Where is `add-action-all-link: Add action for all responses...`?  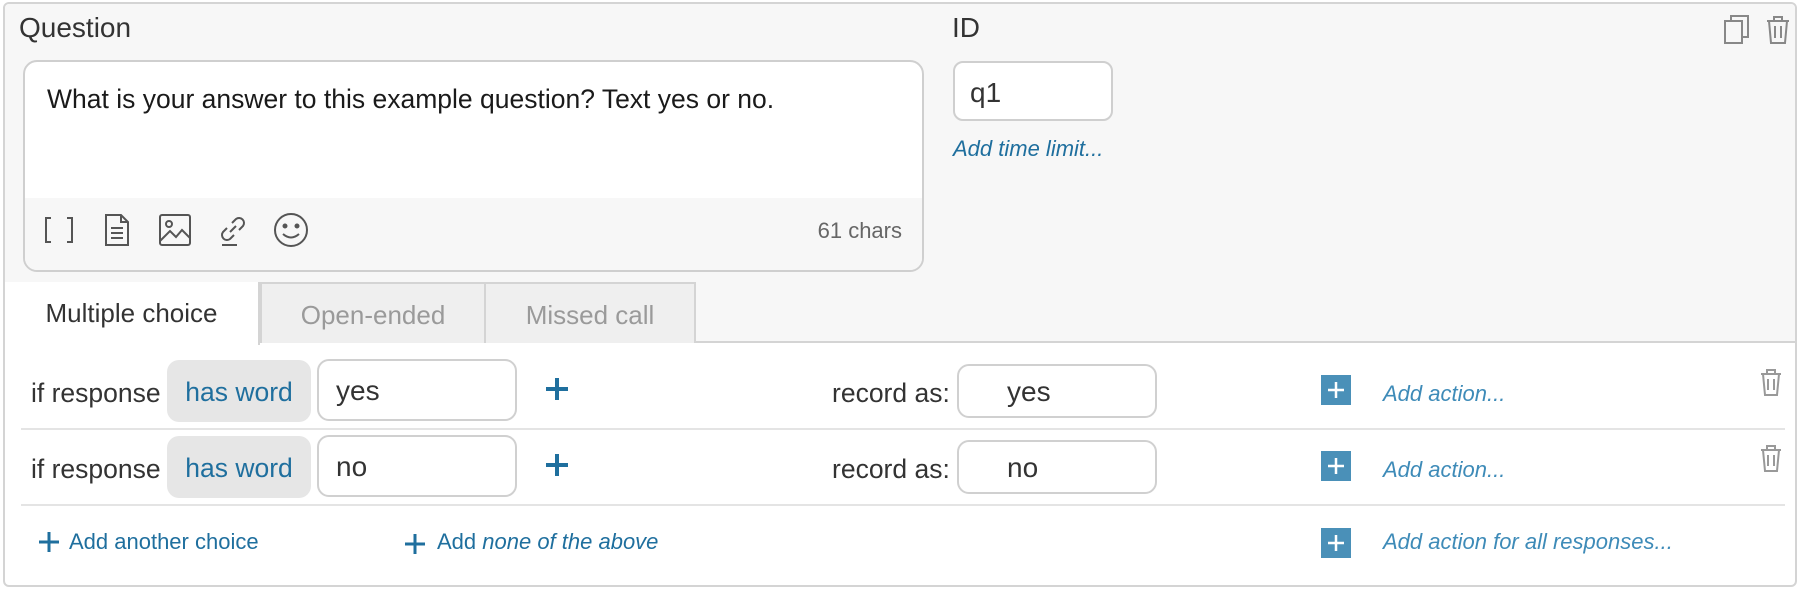
add-action-all-link: Add action for all responses... is located at coordinates (1528, 542).